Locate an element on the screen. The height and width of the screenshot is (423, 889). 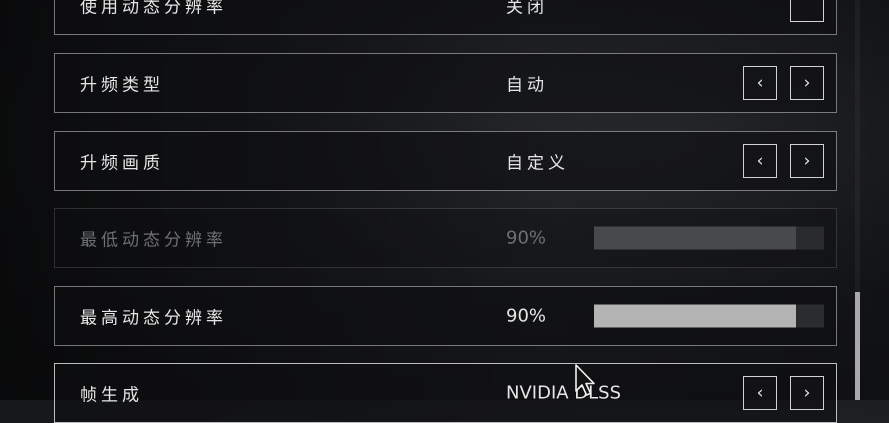
max-resolution-slider is located at coordinates (709, 316).